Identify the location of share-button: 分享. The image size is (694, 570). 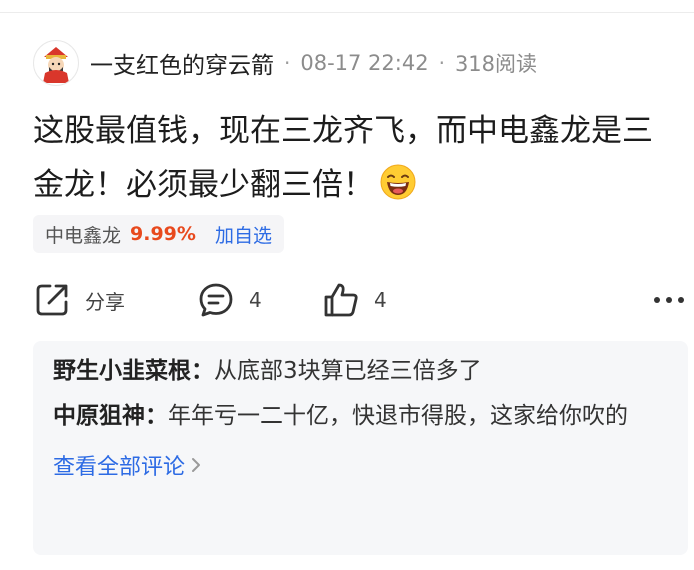
(79, 300).